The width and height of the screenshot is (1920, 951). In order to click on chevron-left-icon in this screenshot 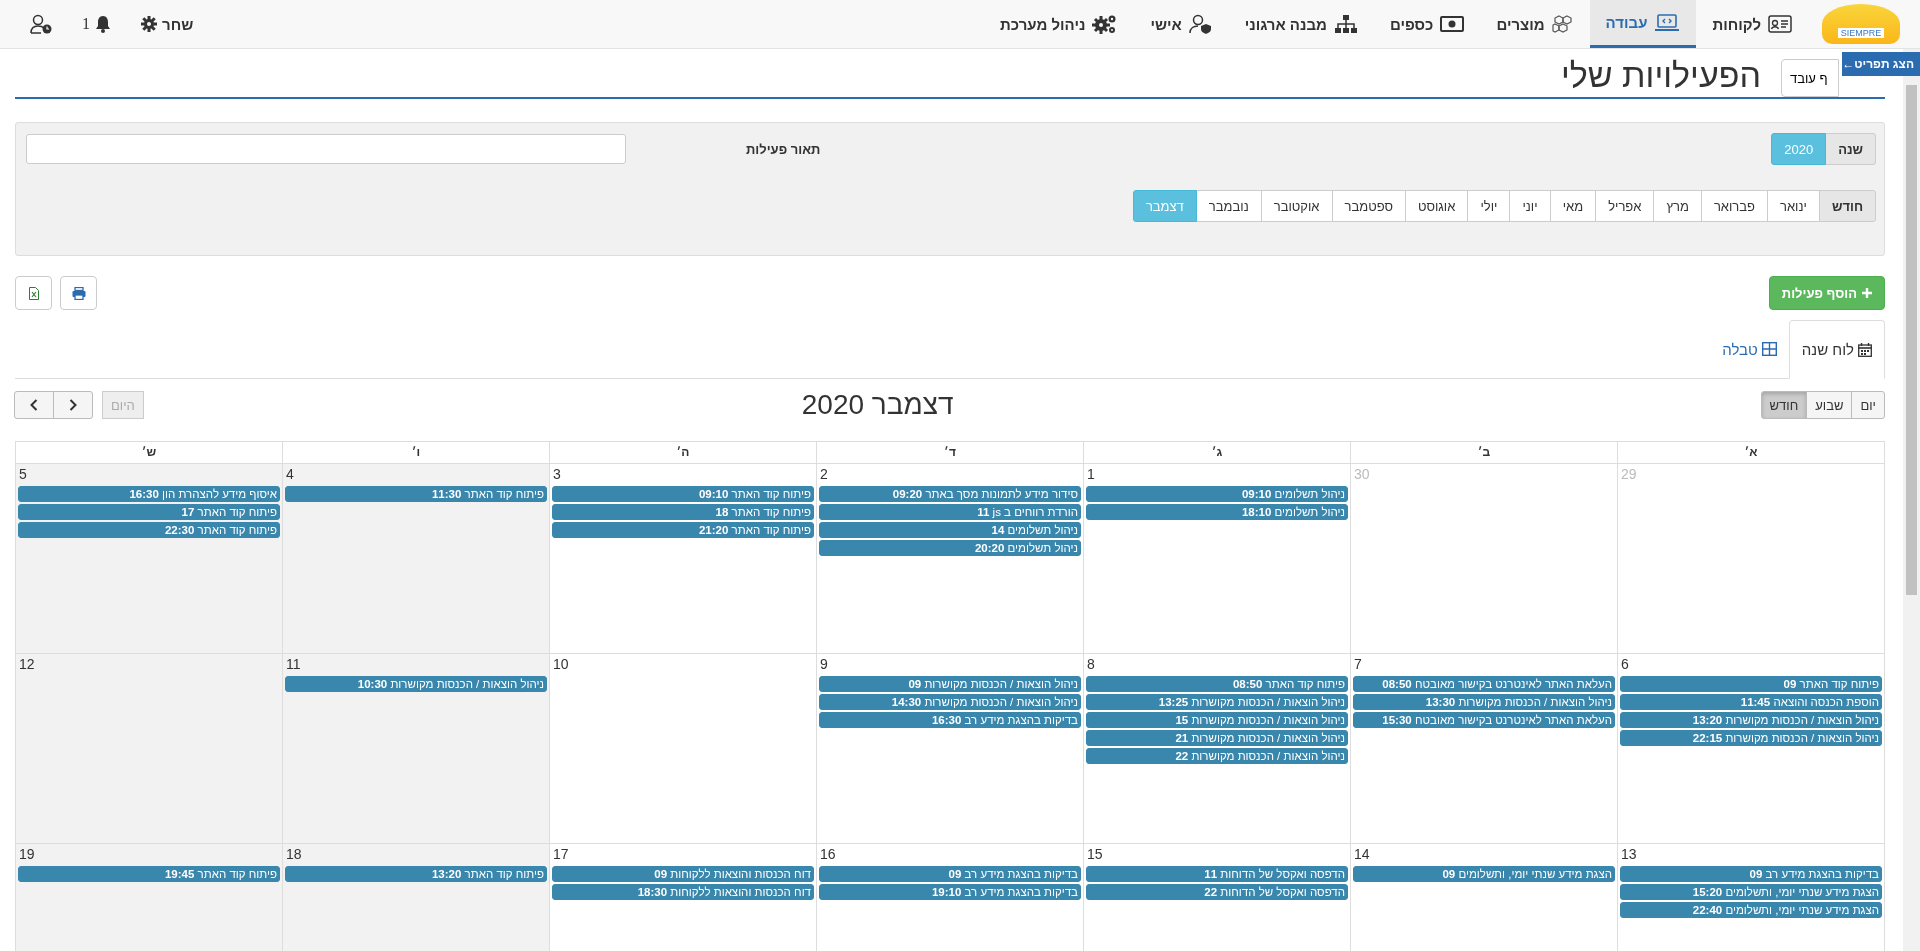, I will do `click(34, 405)`.